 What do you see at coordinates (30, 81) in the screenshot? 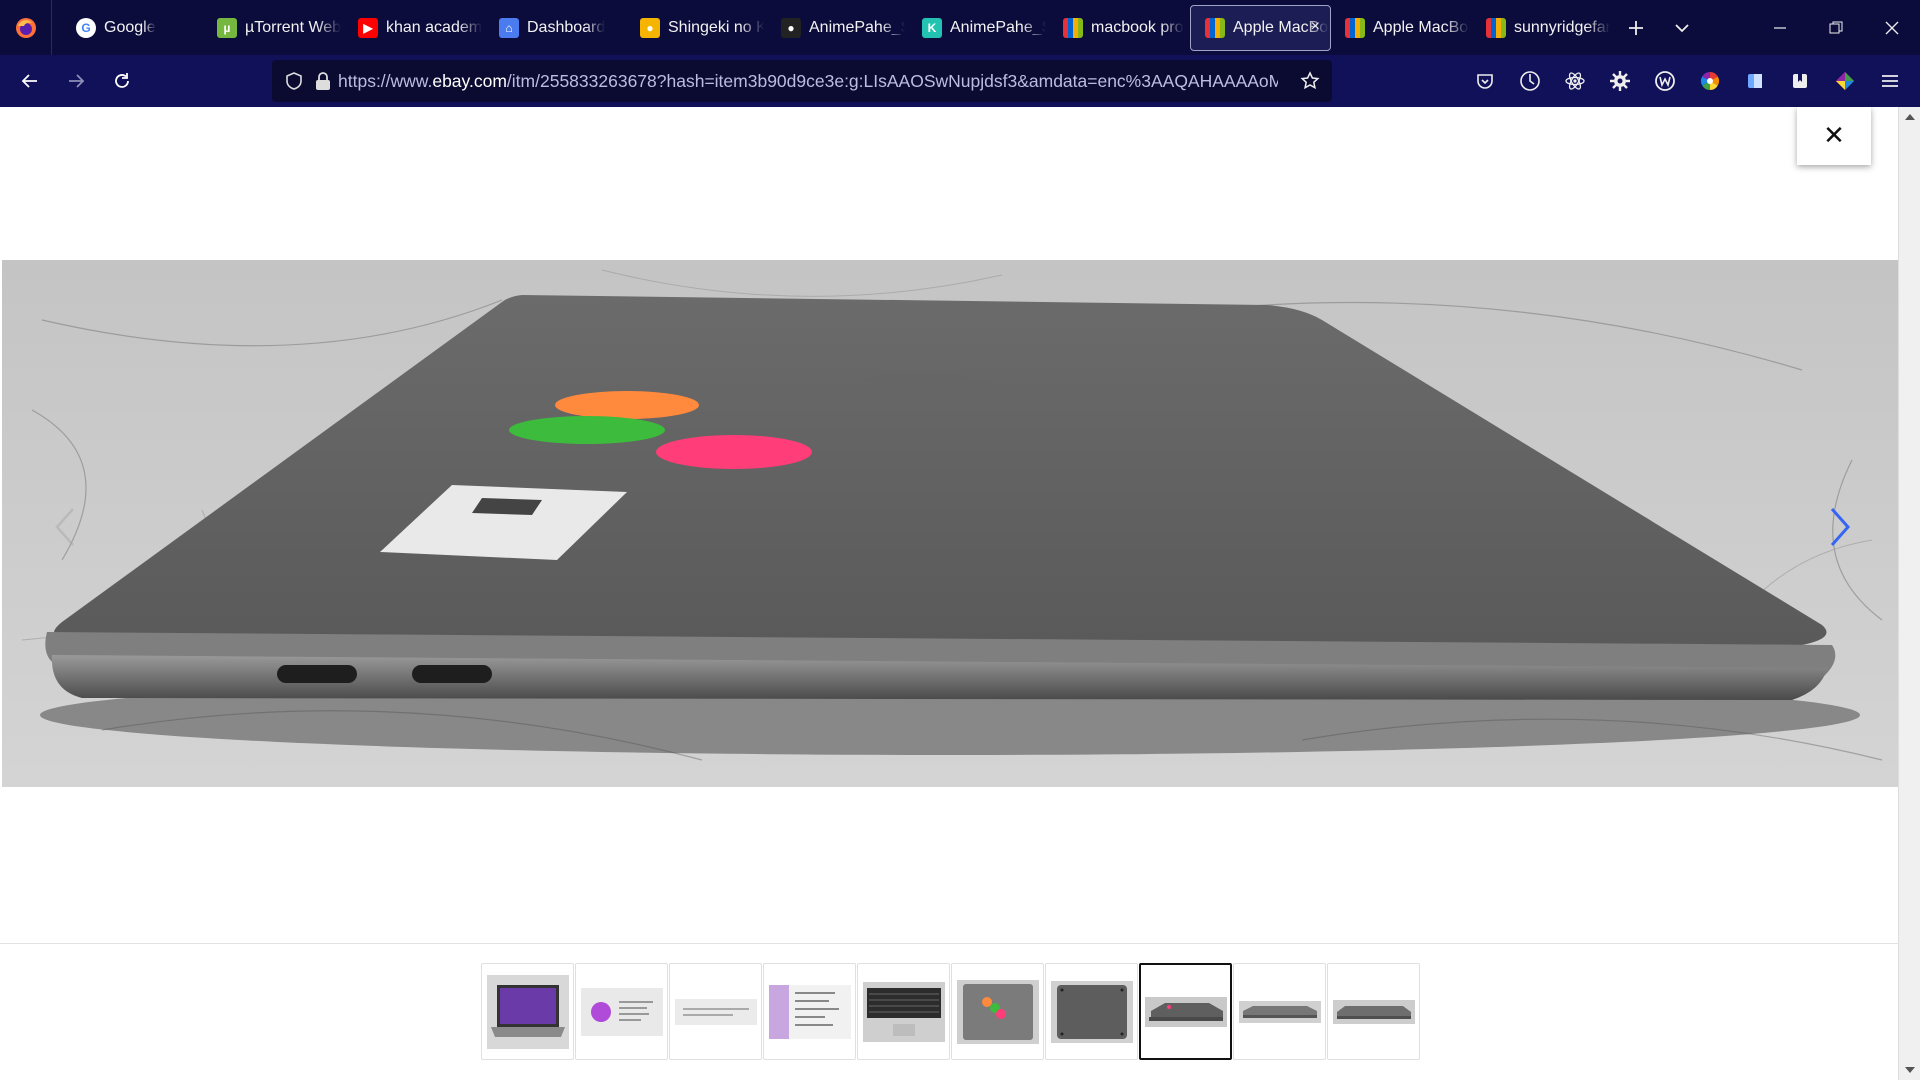
I see `back-button` at bounding box center [30, 81].